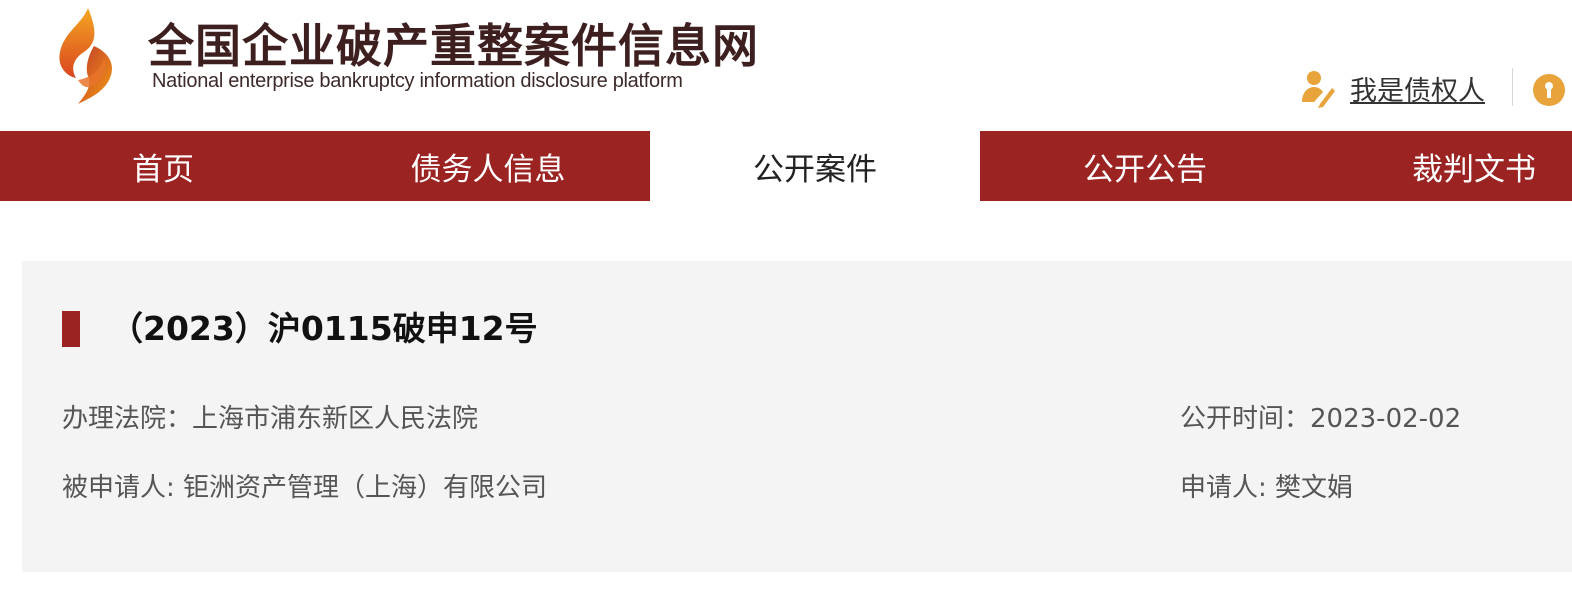 The height and width of the screenshot is (594, 1572). Describe the element at coordinates (335, 419) in the screenshot. I see `court-value: 上海市浦东新区人民法院` at that location.